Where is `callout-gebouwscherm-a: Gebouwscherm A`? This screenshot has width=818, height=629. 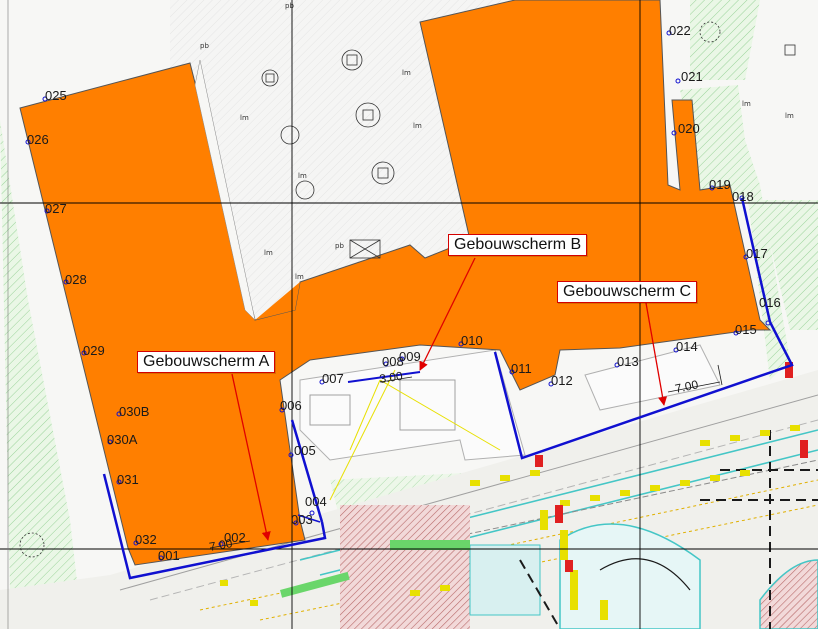 callout-gebouwscherm-a: Gebouwscherm A is located at coordinates (206, 362).